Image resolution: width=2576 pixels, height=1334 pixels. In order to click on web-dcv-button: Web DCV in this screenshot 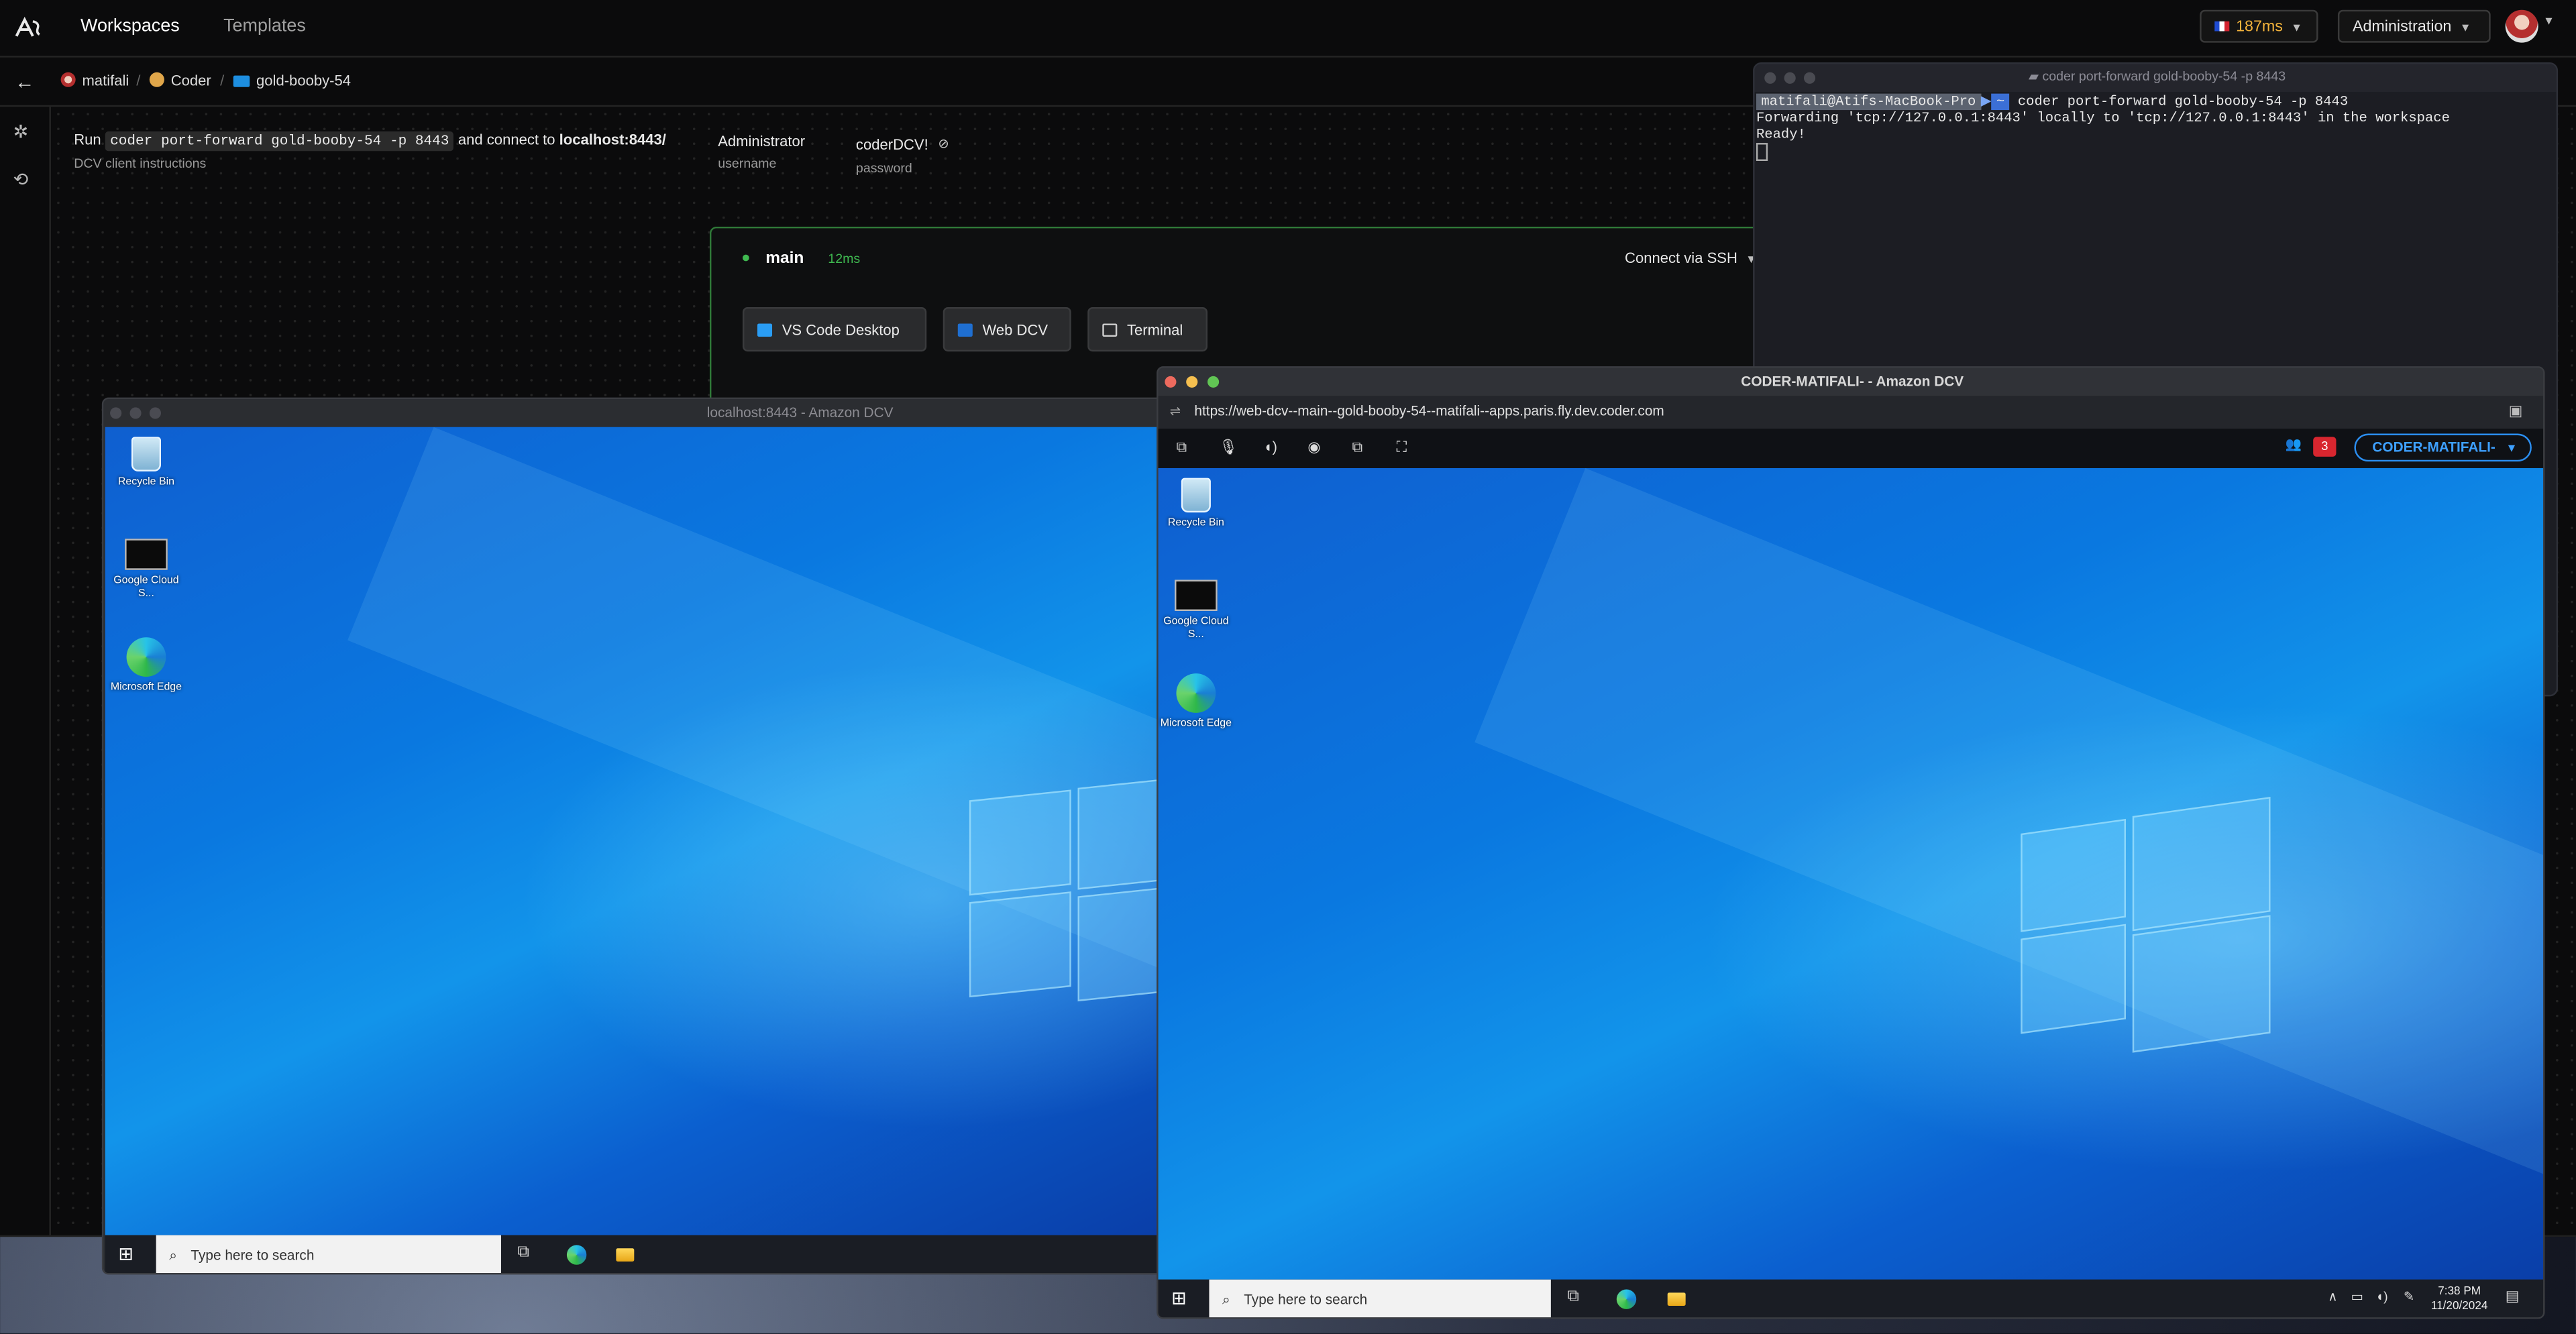, I will do `click(1007, 329)`.